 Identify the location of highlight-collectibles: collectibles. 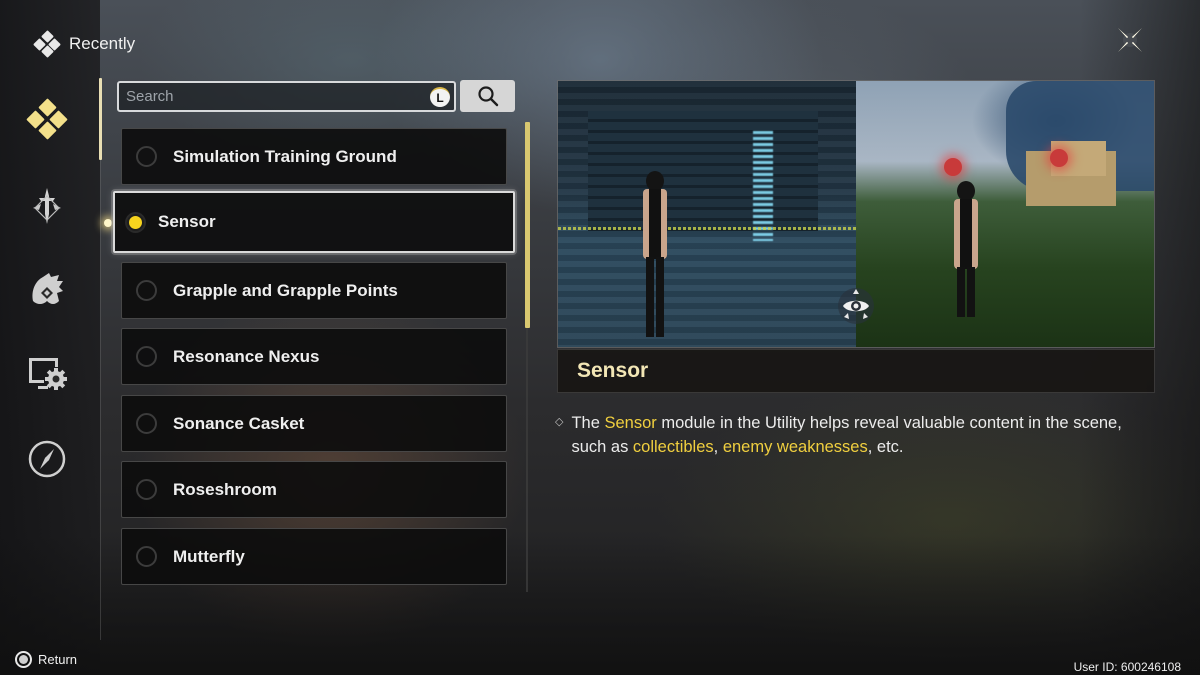
(673, 447).